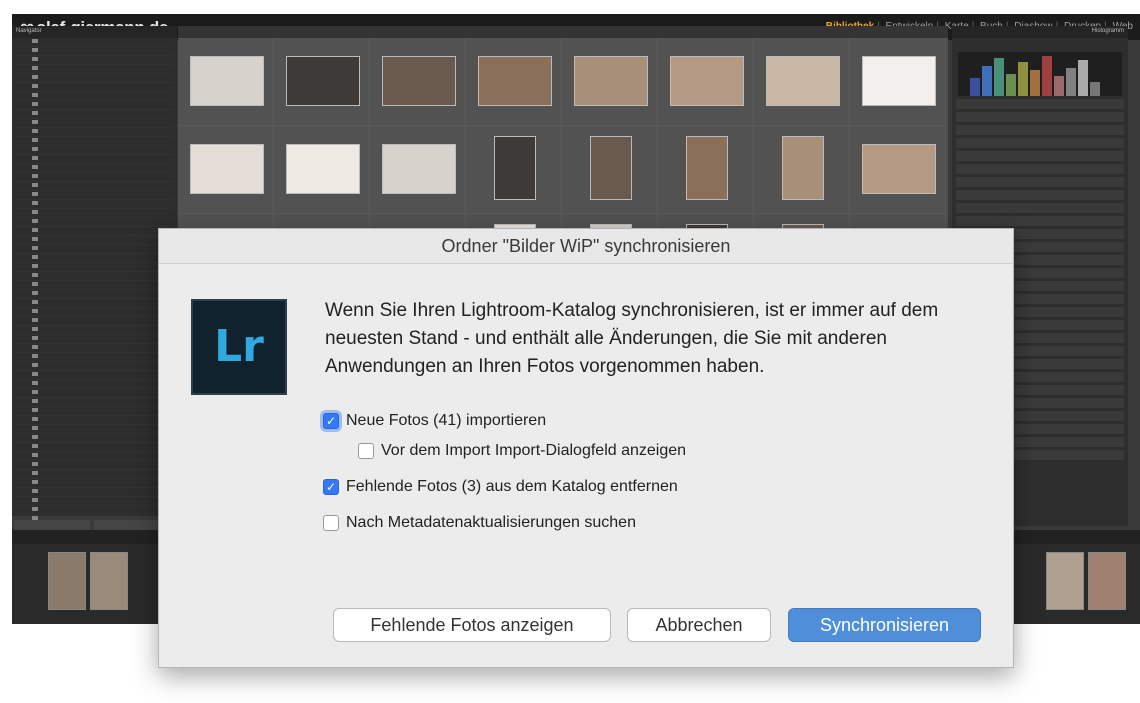  What do you see at coordinates (434, 421) in the screenshot?
I see `import-new-photos-option: ✓ Neue Fotos (41) importieren` at bounding box center [434, 421].